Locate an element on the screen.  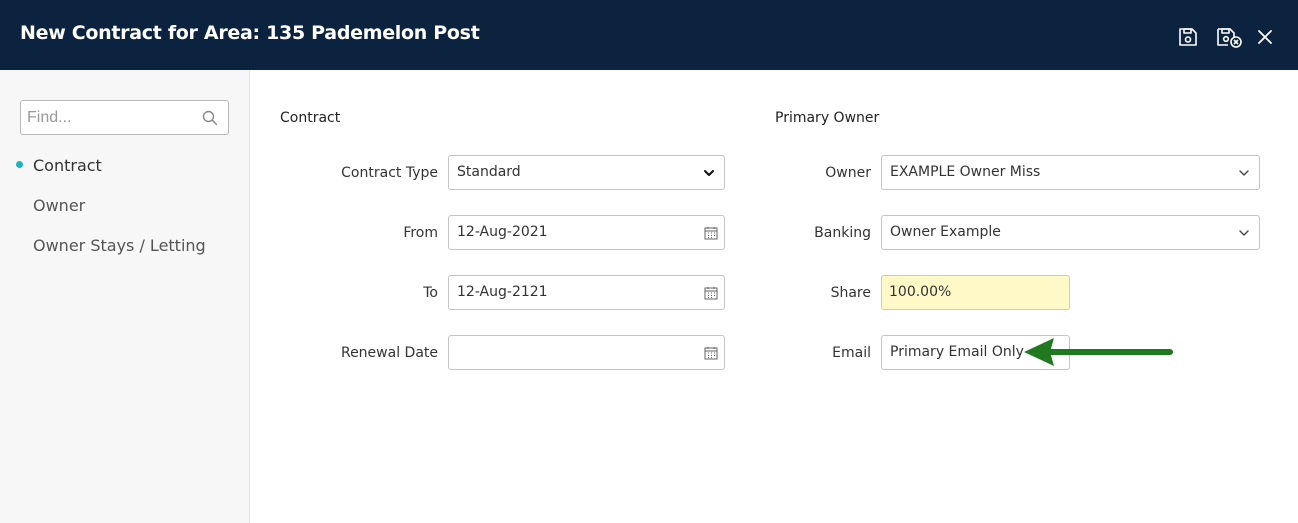
find-input is located at coordinates (111, 117).